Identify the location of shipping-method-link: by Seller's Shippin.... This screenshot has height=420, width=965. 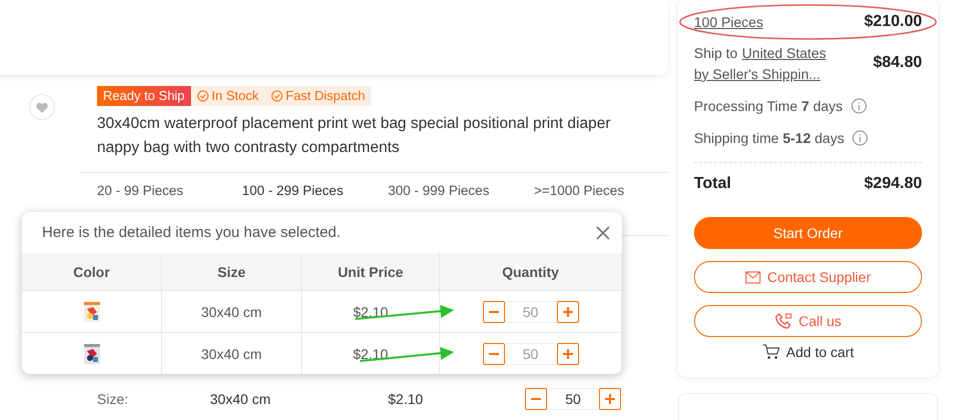
(760, 74).